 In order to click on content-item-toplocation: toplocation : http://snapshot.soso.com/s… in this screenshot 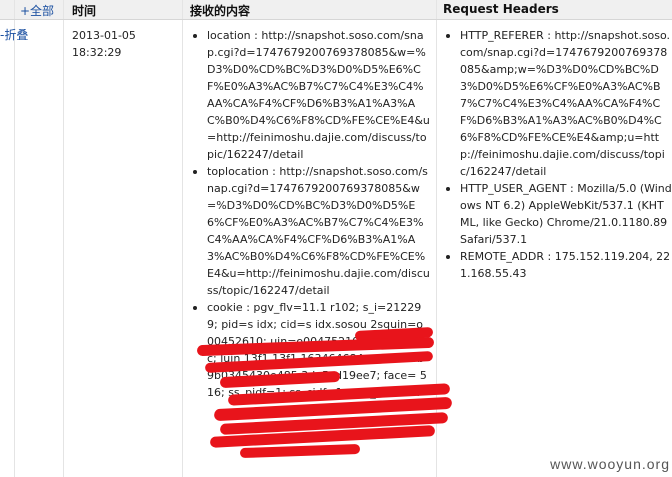, I will do `click(310, 231)`.